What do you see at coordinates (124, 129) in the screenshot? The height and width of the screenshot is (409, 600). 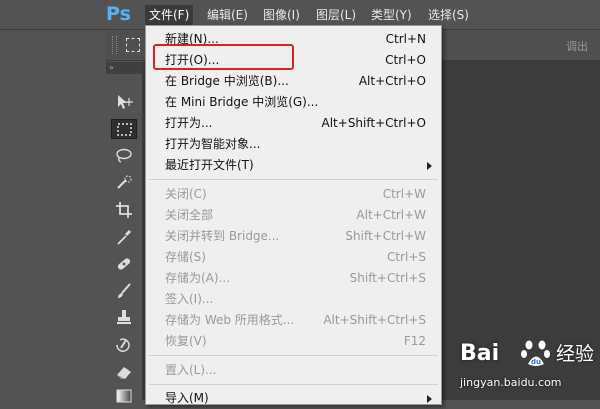 I see `rectangular-marquee-tool-icon` at bounding box center [124, 129].